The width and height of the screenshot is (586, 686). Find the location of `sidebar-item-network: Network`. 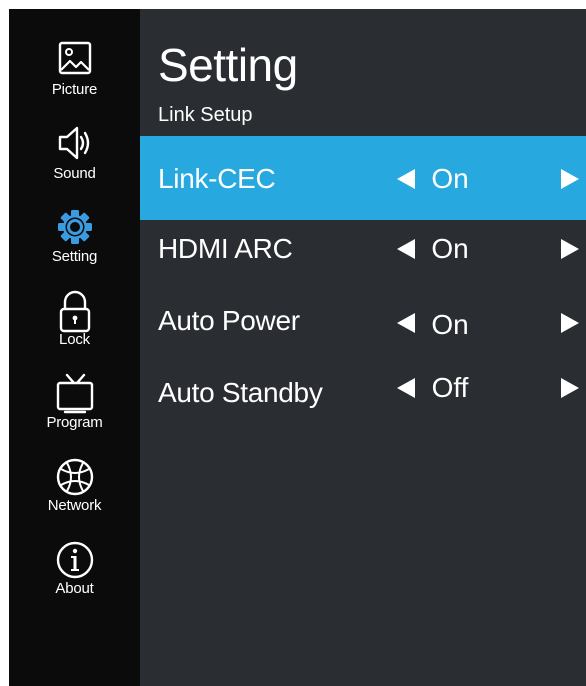

sidebar-item-network: Network is located at coordinates (74, 495).